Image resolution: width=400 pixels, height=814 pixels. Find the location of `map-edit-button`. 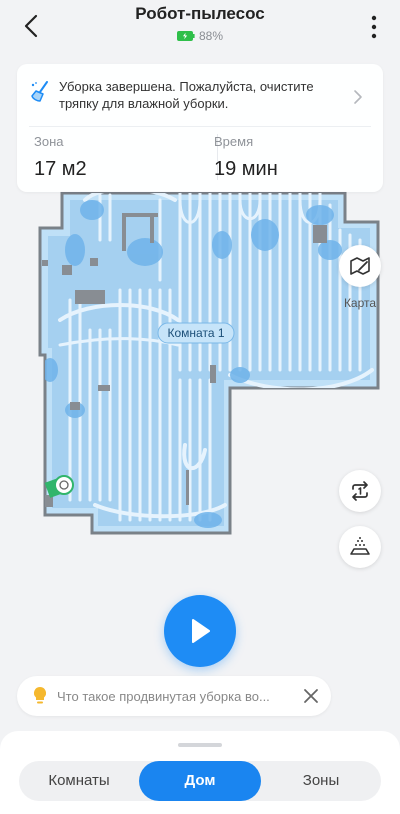

map-edit-button is located at coordinates (360, 266).